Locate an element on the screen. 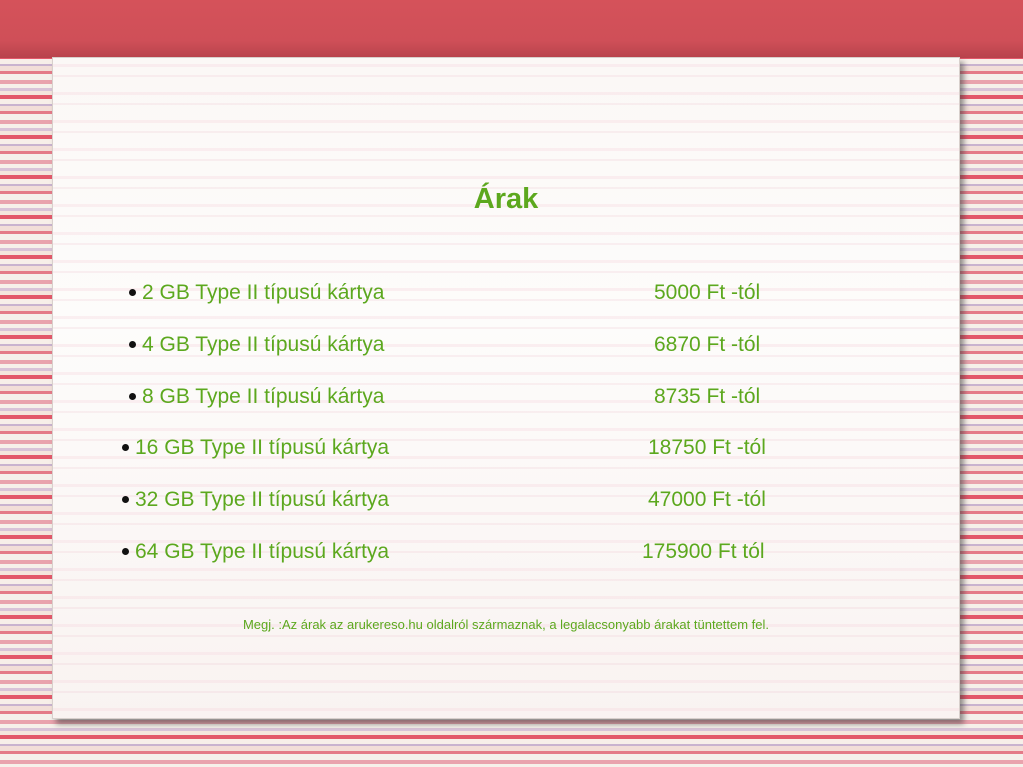 The image size is (1023, 767). list-item: 16 GB Type II típusú kártya is located at coordinates (255, 448).